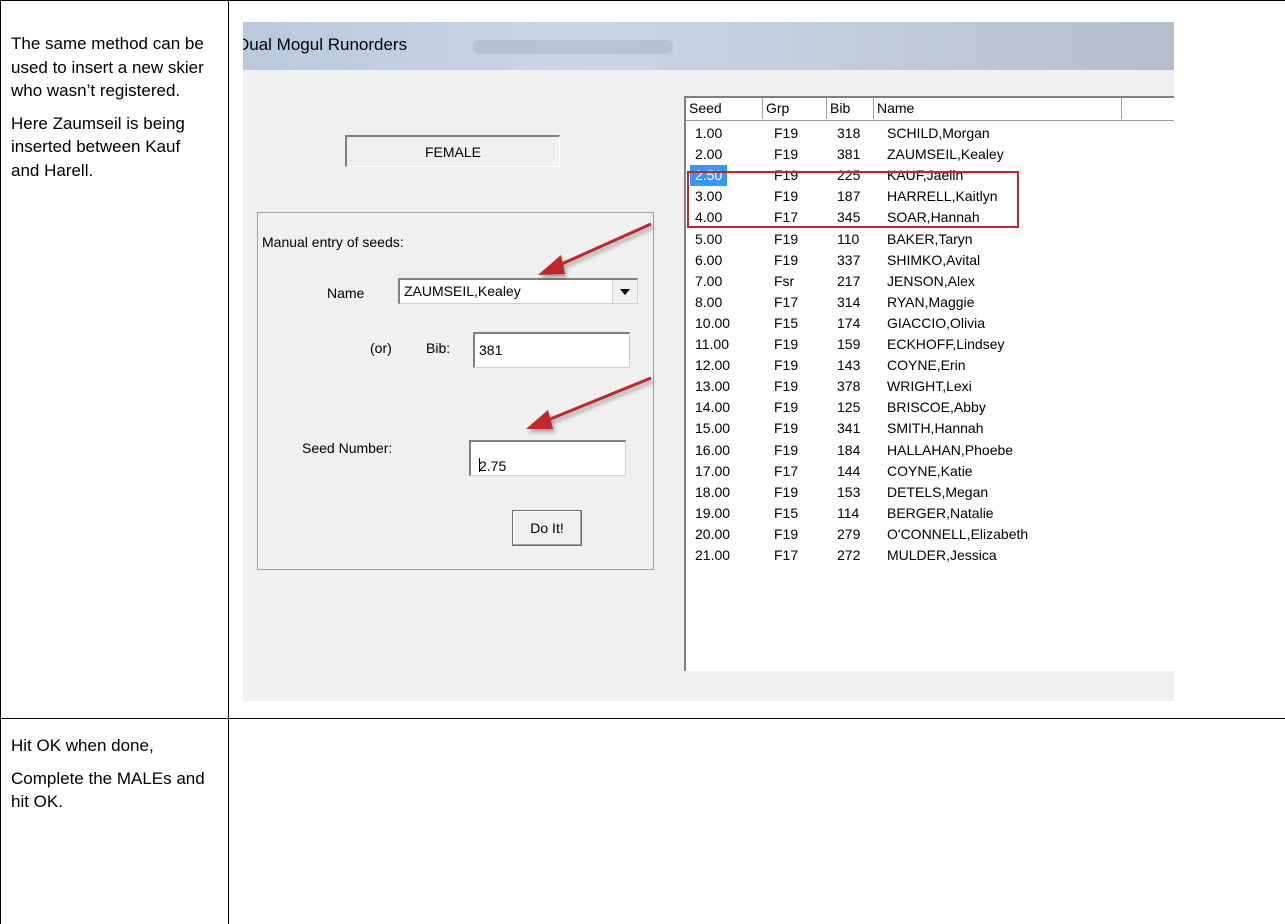  Describe the element at coordinates (936, 407) in the screenshot. I see `cell-name: BRISCOE,Abby` at that location.